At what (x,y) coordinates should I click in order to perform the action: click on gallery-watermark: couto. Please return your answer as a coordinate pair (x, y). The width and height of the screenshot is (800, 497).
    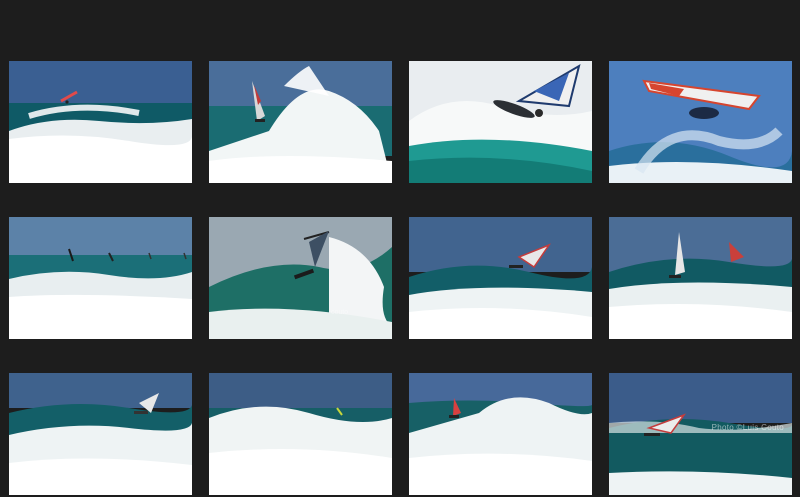
    Looking at the image, I should click on (340, 312).